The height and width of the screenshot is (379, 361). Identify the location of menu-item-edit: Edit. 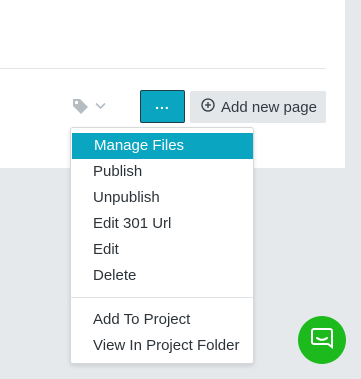
(162, 250).